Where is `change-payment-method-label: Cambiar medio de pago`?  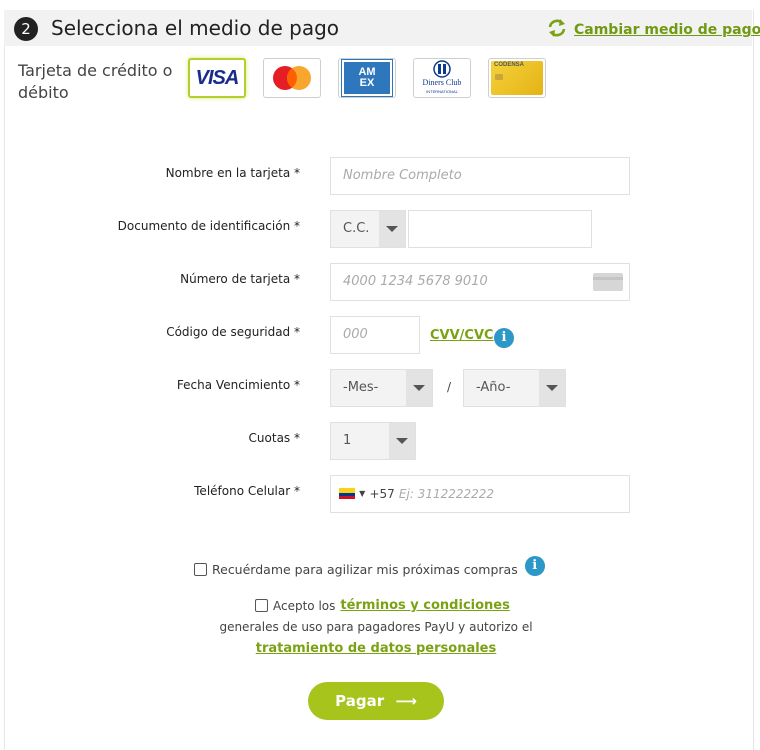 change-payment-method-label: Cambiar medio de pago is located at coordinates (667, 30).